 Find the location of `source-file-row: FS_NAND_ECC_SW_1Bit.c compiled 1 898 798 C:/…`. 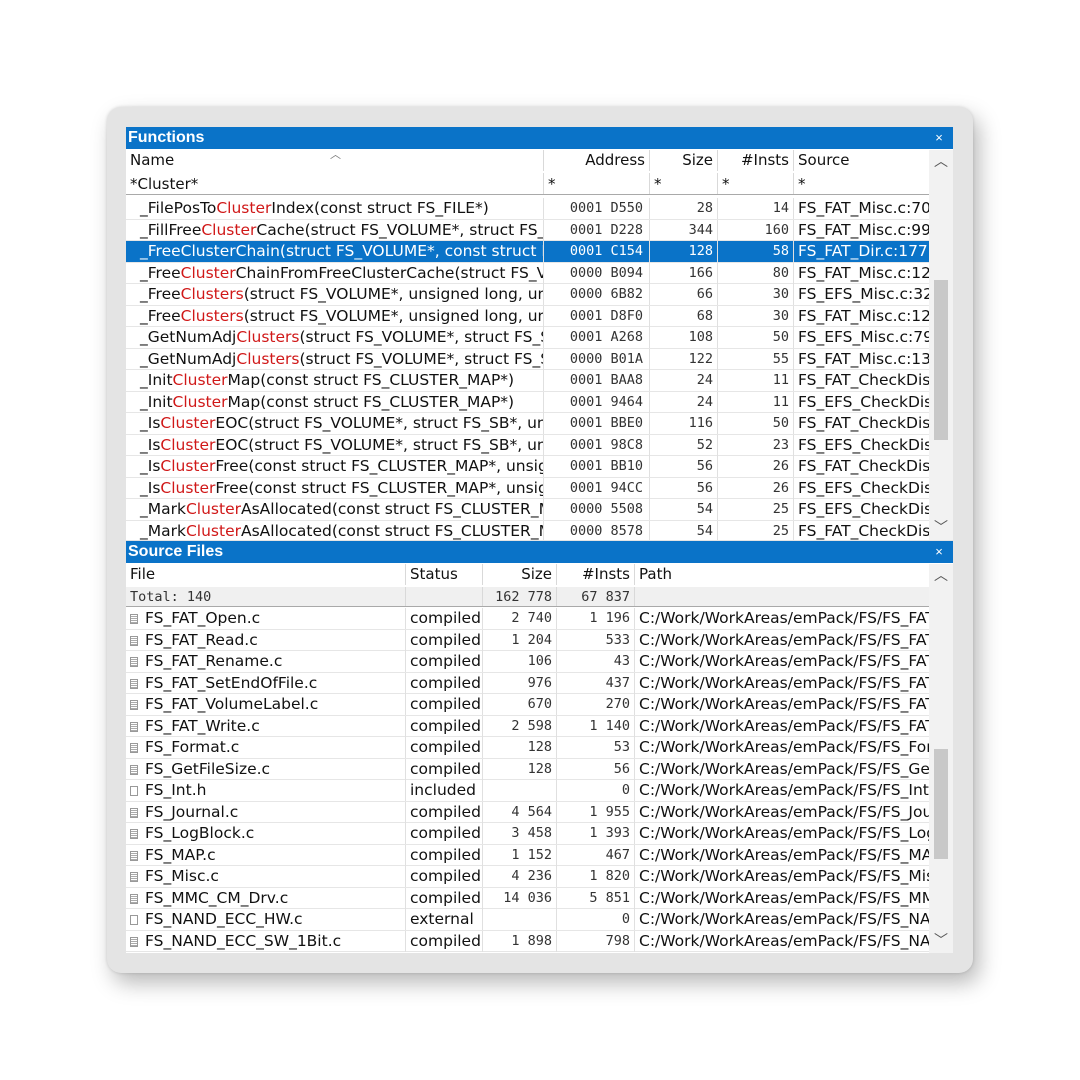

source-file-row: FS_NAND_ECC_SW_1Bit.c compiled 1 898 798 C:/… is located at coordinates (527, 941).